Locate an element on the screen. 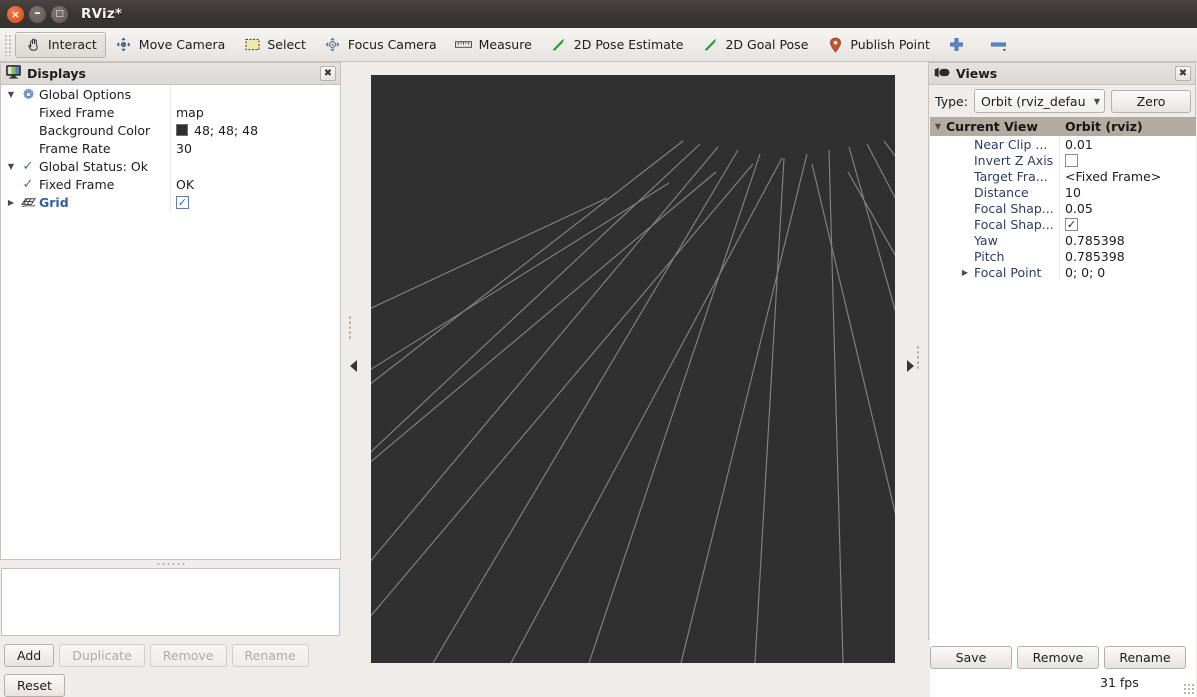 The height and width of the screenshot is (697, 1197). views-row: Target Fra... <Fixed Frame> is located at coordinates (1063, 176).